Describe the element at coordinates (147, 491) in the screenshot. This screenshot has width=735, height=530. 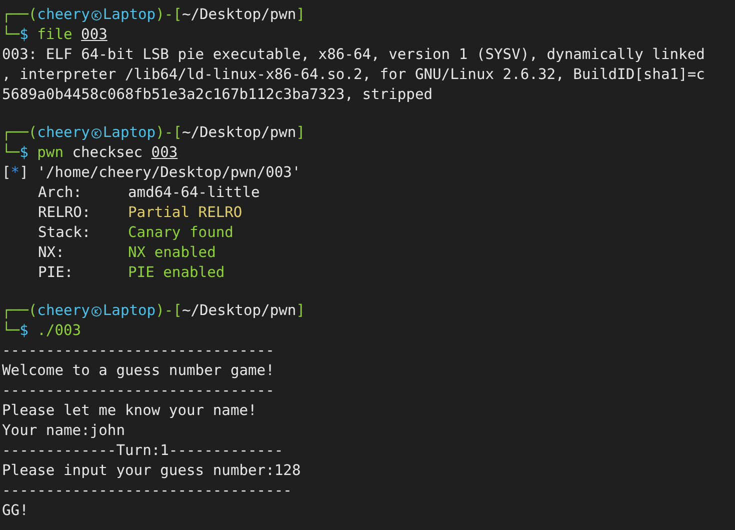
I see `output-line: ---------------------------------` at that location.